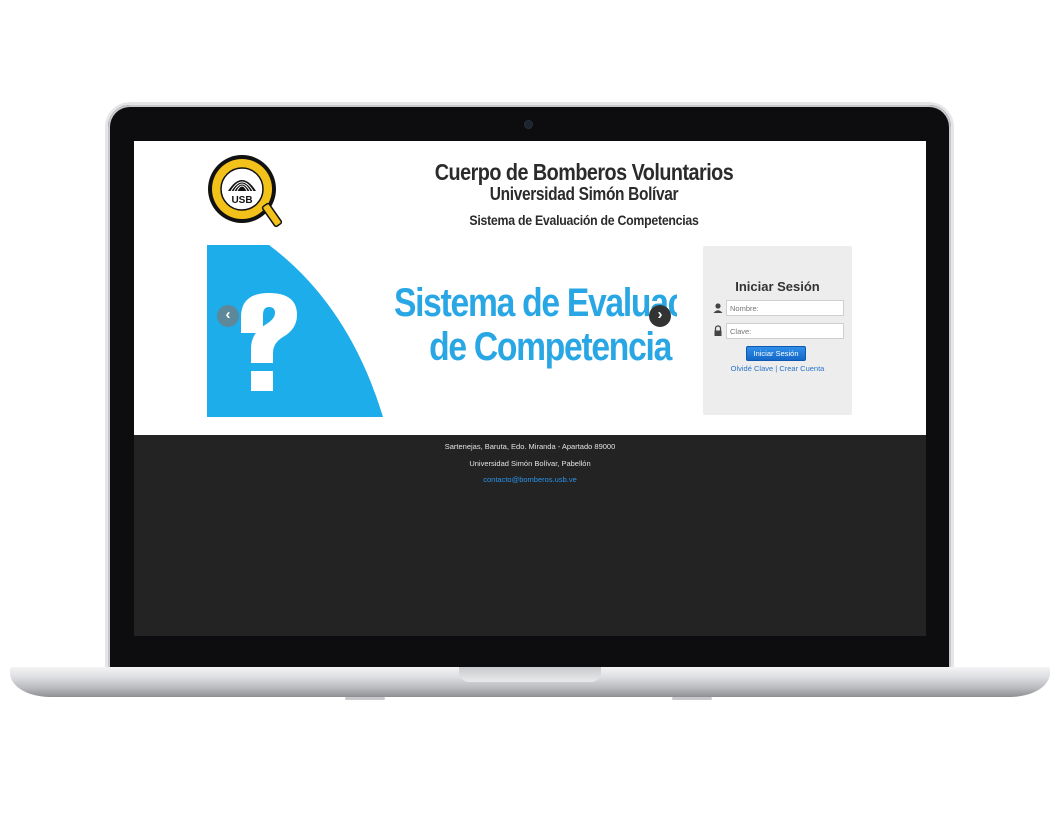 Image resolution: width=1057 pixels, height=835 pixels. What do you see at coordinates (530, 674) in the screenshot?
I see `laptop-notch` at bounding box center [530, 674].